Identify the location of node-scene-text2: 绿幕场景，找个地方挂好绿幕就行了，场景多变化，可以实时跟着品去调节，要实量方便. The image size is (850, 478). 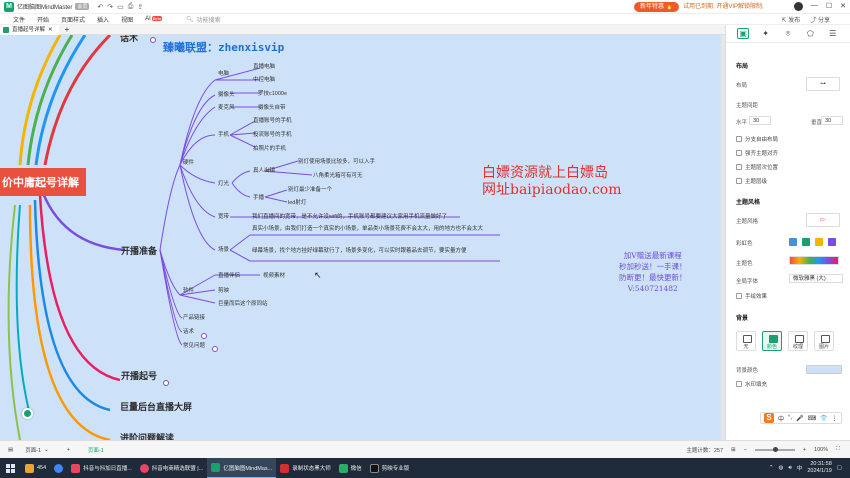
(377, 251).